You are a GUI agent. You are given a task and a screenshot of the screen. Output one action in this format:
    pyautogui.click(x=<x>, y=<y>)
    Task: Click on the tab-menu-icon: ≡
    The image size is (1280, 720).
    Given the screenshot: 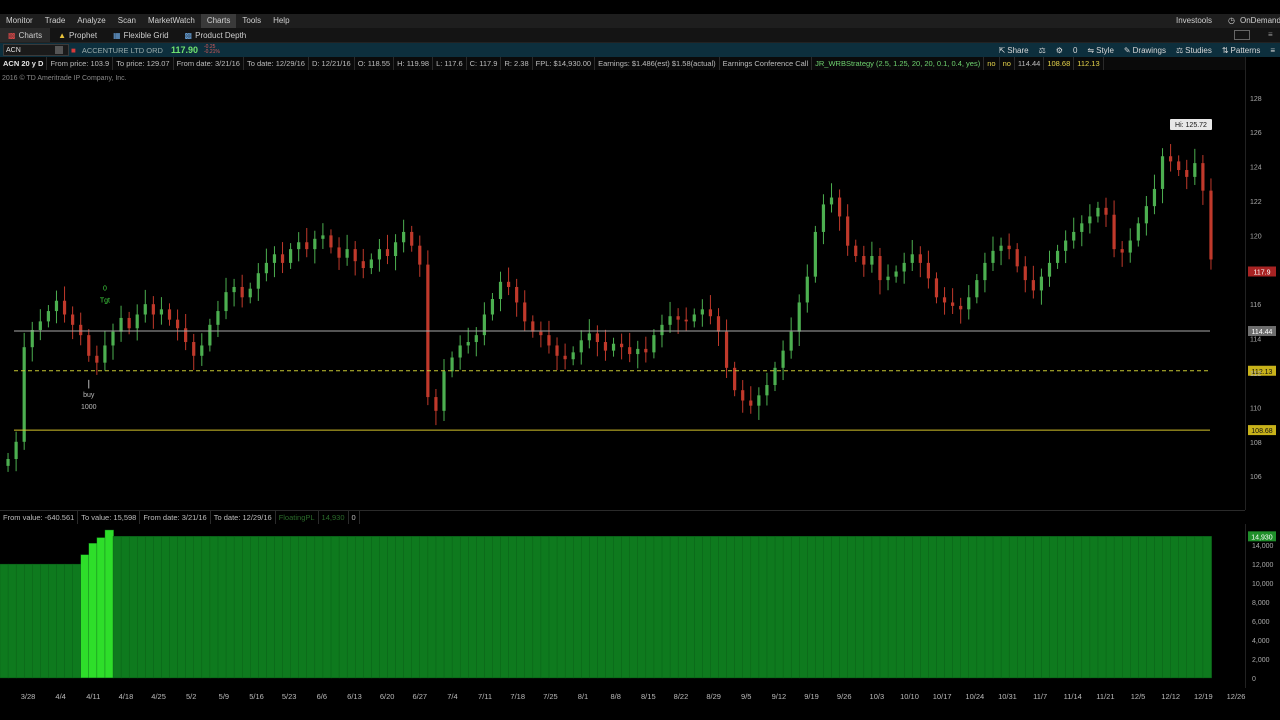 What is the action you would take?
    pyautogui.click(x=1270, y=35)
    